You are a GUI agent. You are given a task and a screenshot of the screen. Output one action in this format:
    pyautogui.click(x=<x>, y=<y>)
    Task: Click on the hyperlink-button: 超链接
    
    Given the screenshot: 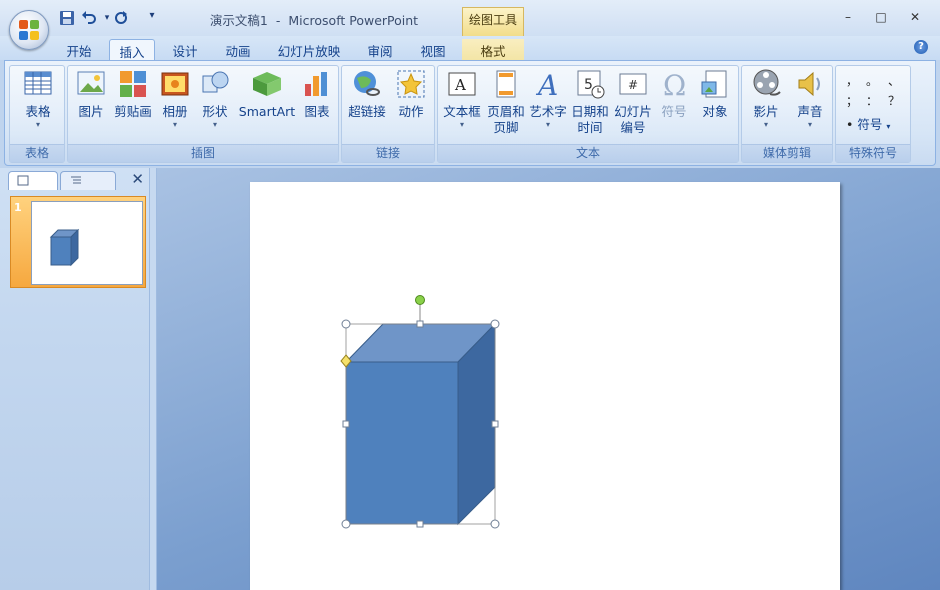 What is the action you would take?
    pyautogui.click(x=367, y=94)
    